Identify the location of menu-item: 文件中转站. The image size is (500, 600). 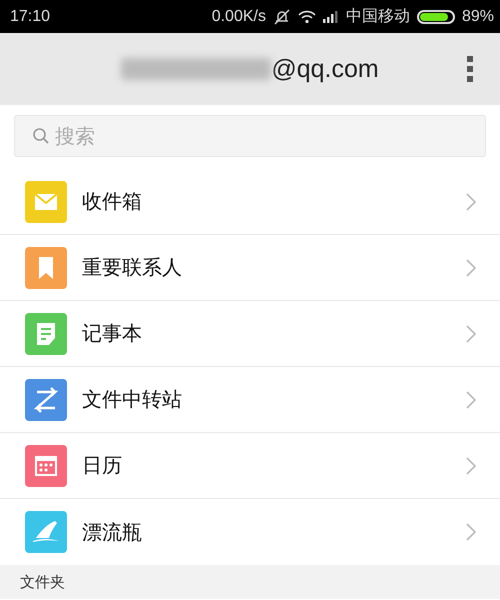
(250, 400).